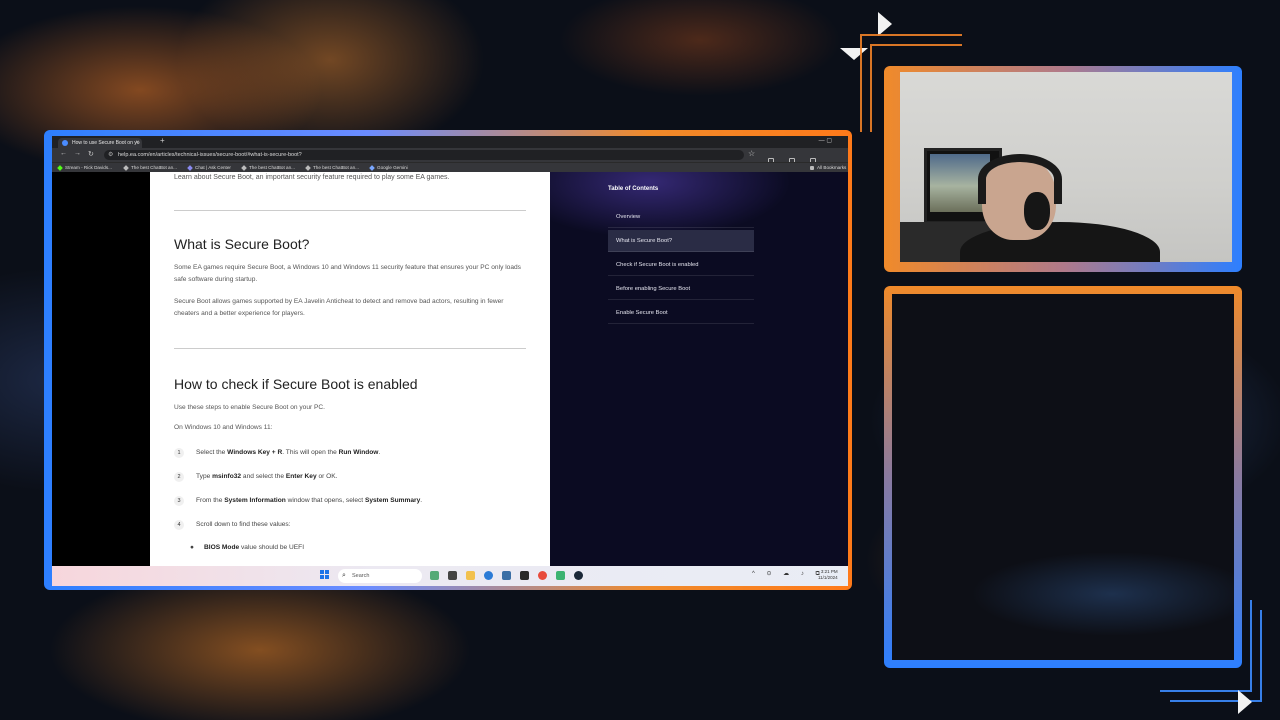  What do you see at coordinates (1066, 167) in the screenshot?
I see `webcam-feed` at bounding box center [1066, 167].